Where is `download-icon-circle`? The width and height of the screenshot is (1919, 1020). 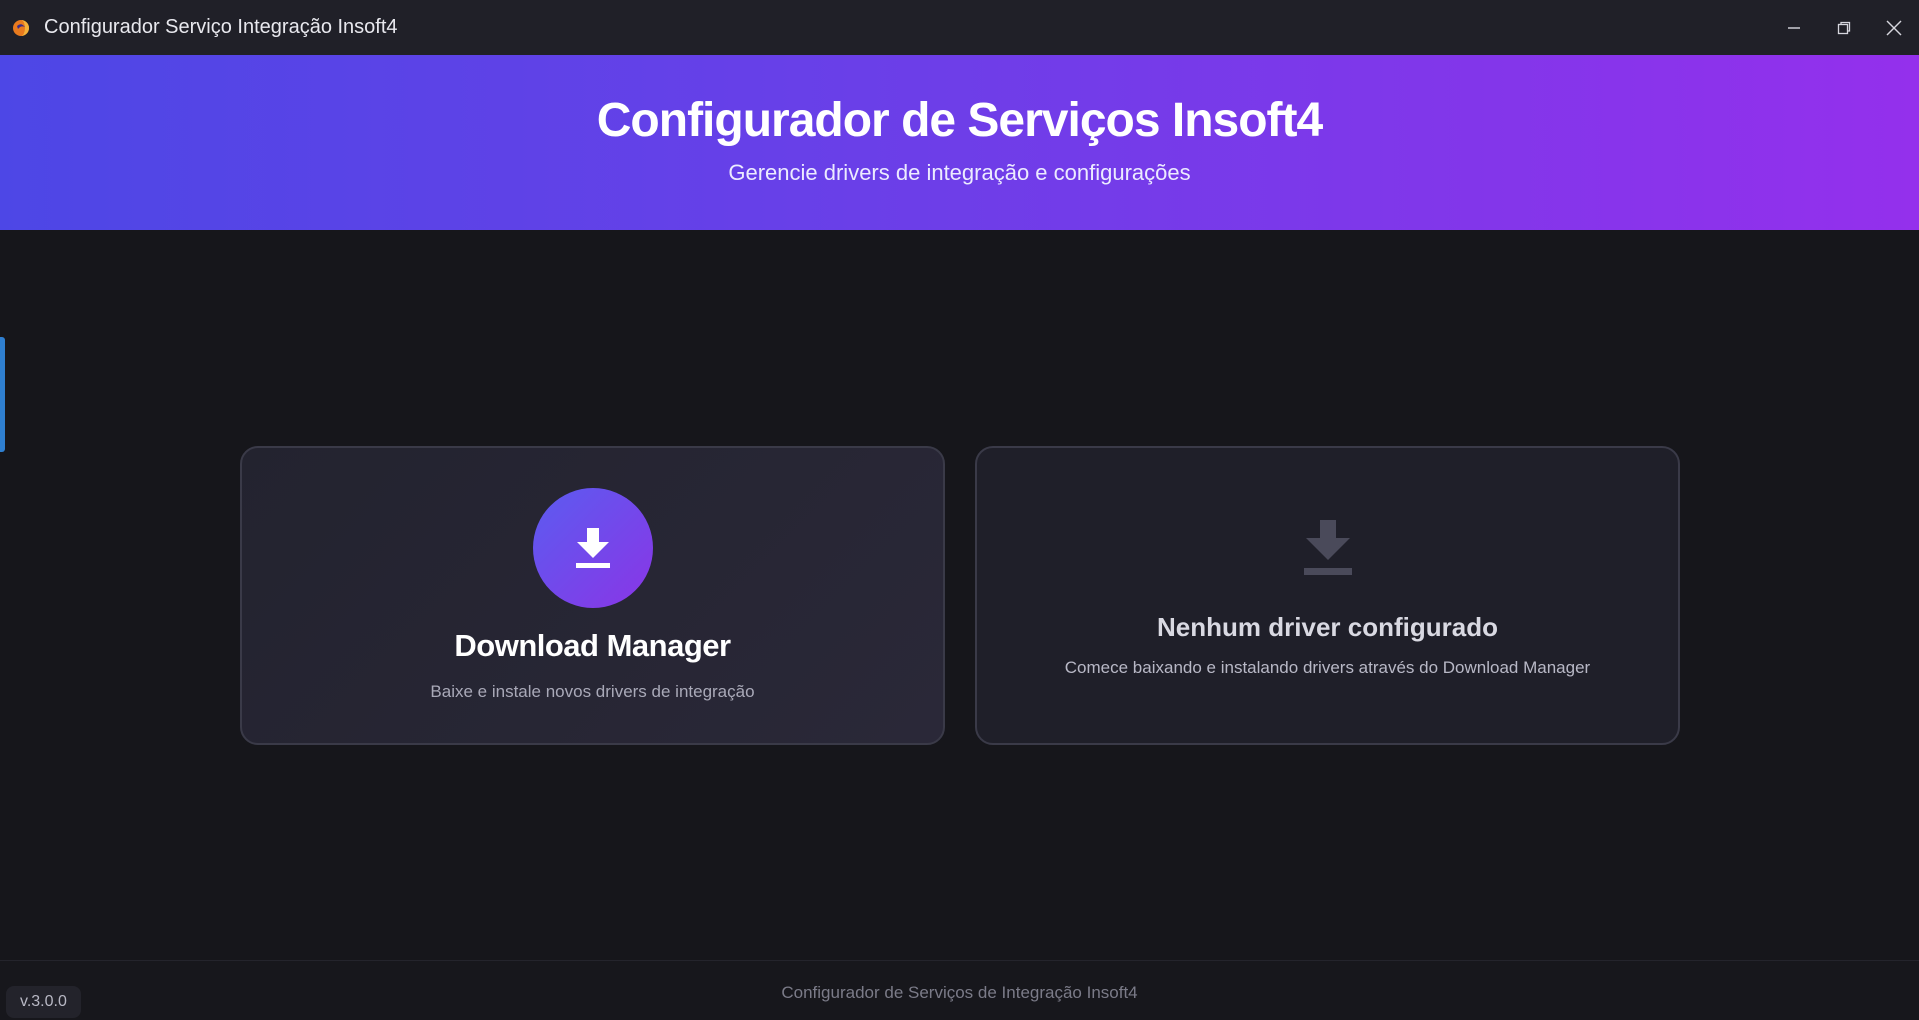 download-icon-circle is located at coordinates (593, 548).